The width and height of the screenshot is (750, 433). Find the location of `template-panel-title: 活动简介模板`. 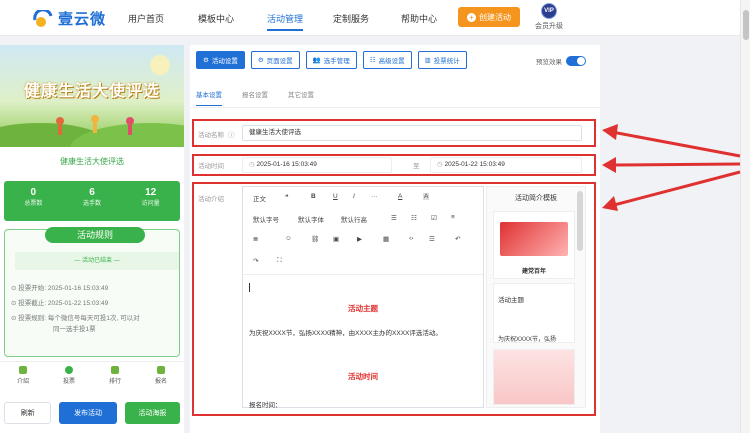

template-panel-title: 活动简介模板 is located at coordinates (536, 198).